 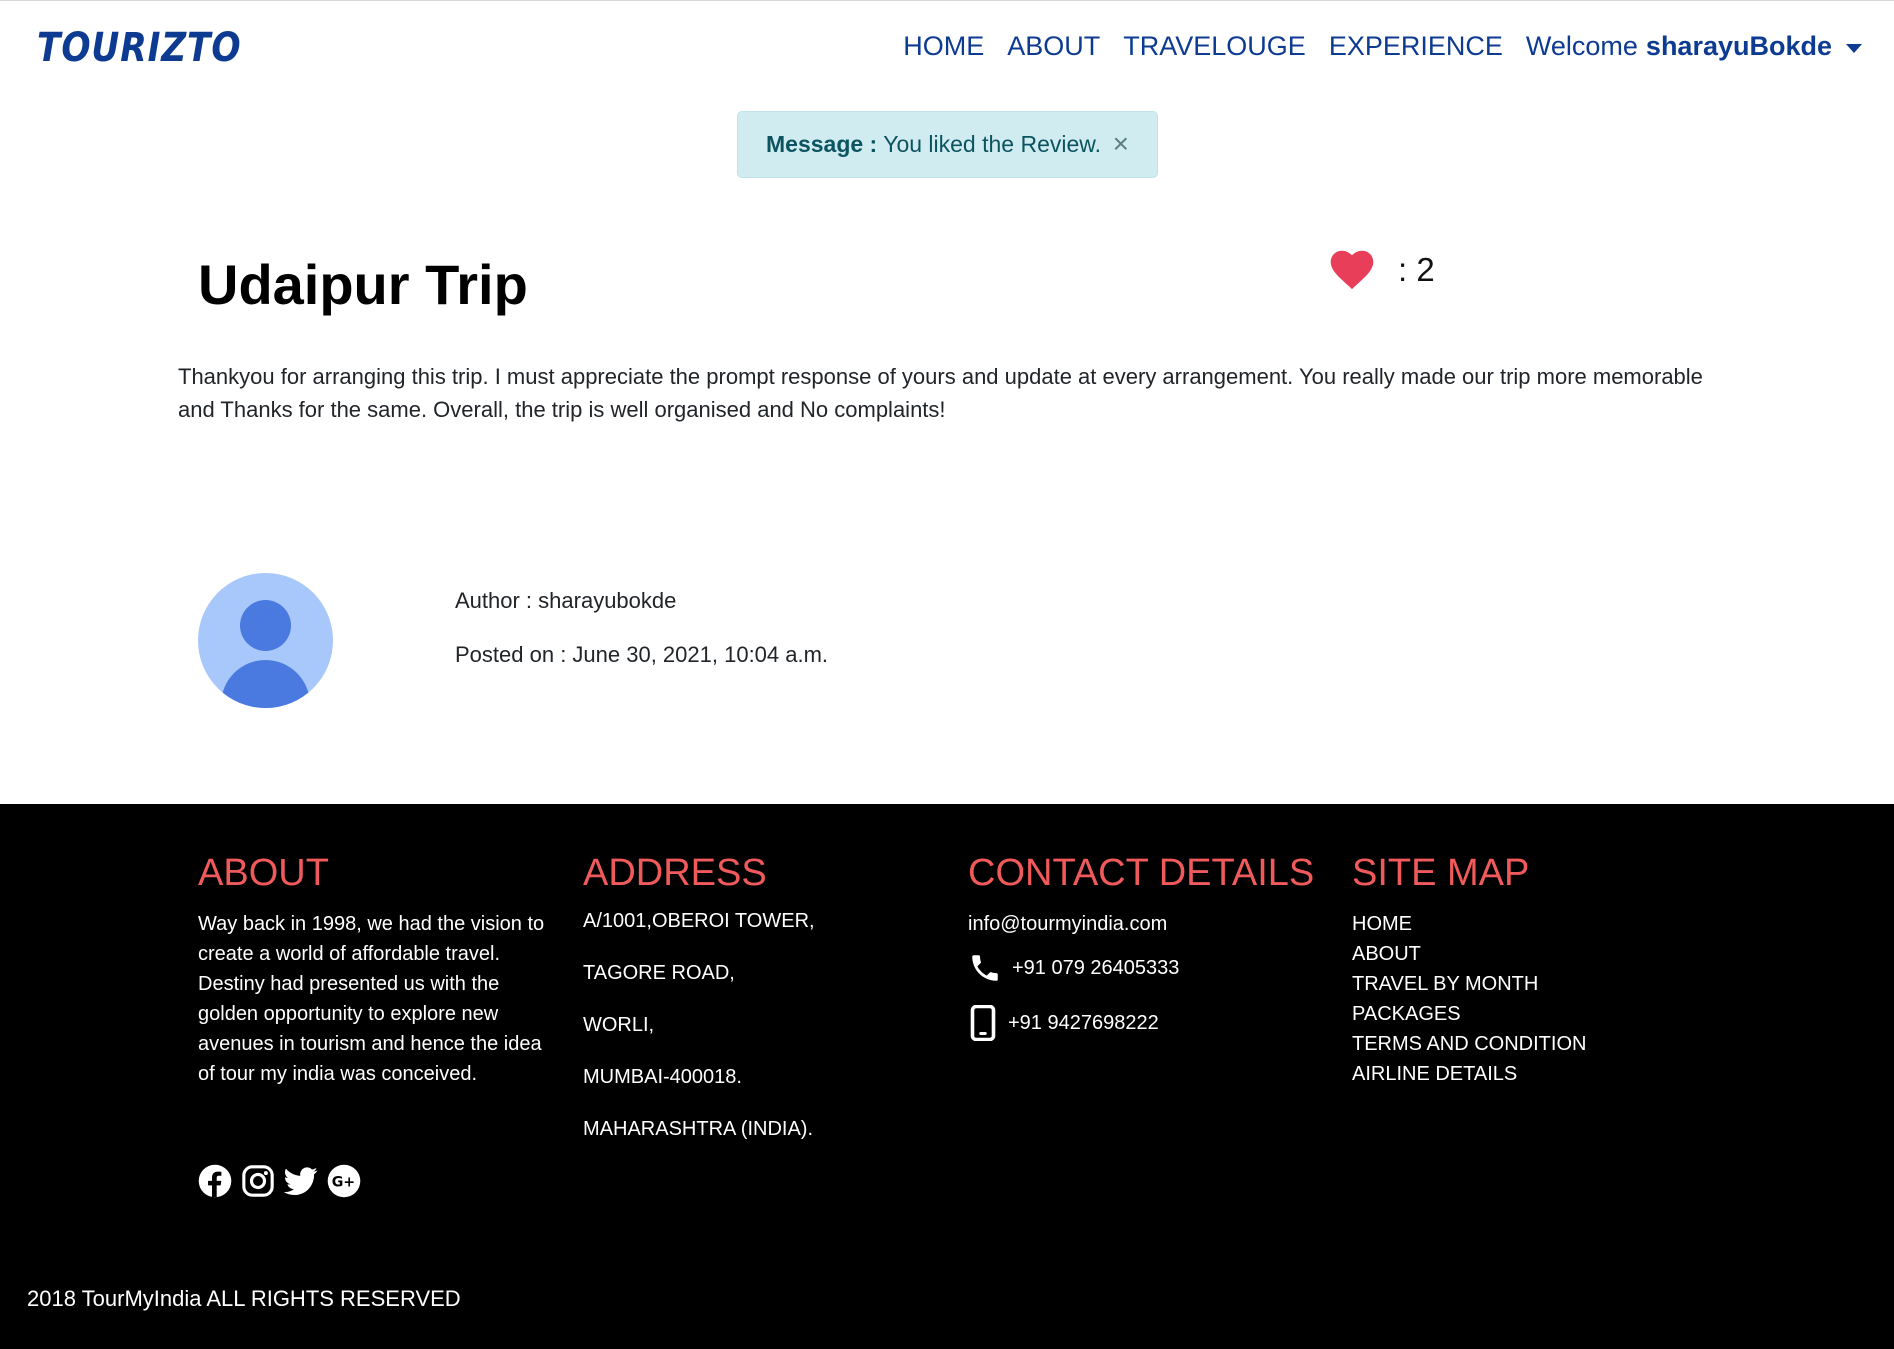 I want to click on contact-phone: +91 079 26405333, so click(x=1095, y=968).